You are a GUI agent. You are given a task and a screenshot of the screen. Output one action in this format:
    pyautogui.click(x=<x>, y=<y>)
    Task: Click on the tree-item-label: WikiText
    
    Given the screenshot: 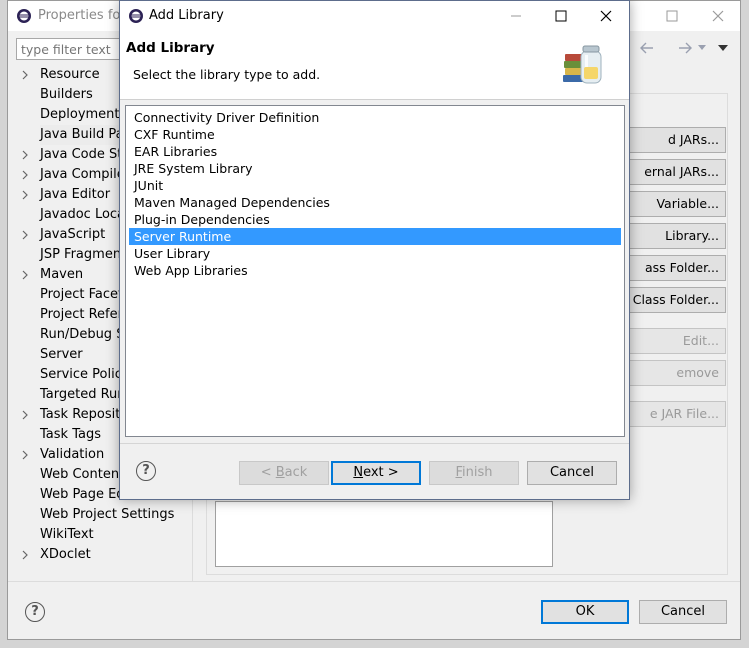 What is the action you would take?
    pyautogui.click(x=67, y=534)
    